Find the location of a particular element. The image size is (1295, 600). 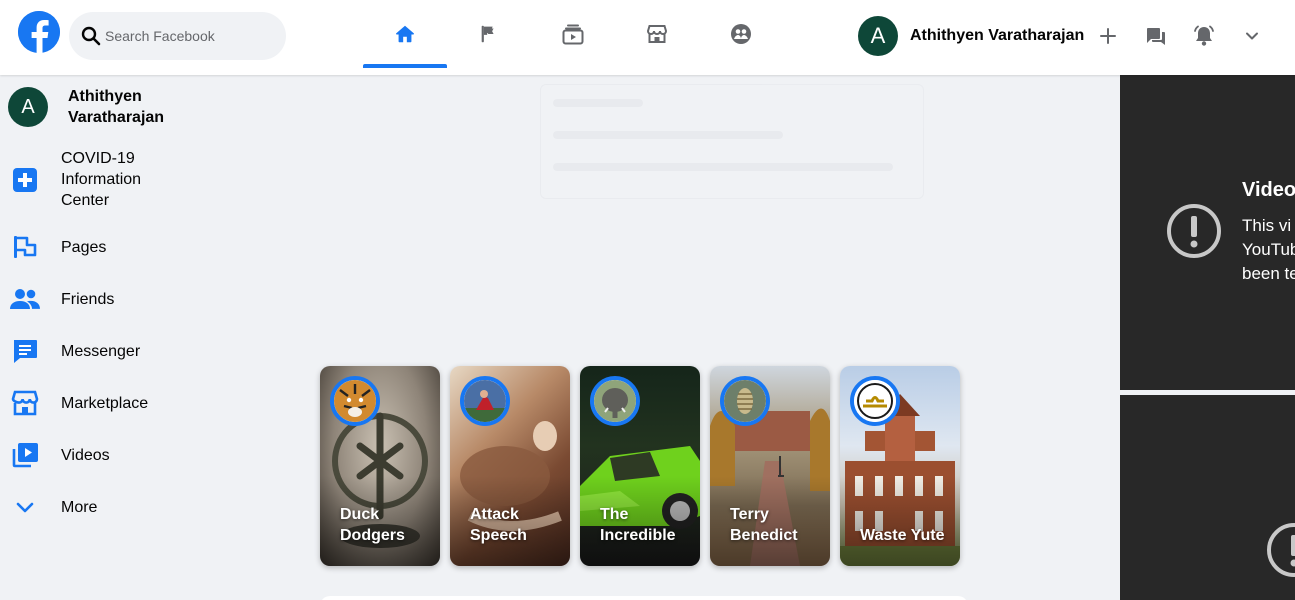

story-title: Duck Dodgers is located at coordinates (372, 525).